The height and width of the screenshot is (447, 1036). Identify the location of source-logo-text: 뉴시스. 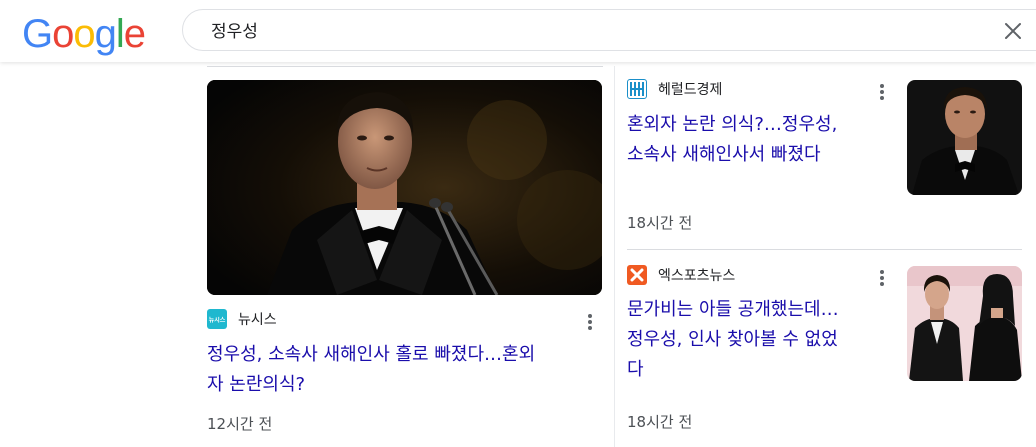
(217, 320).